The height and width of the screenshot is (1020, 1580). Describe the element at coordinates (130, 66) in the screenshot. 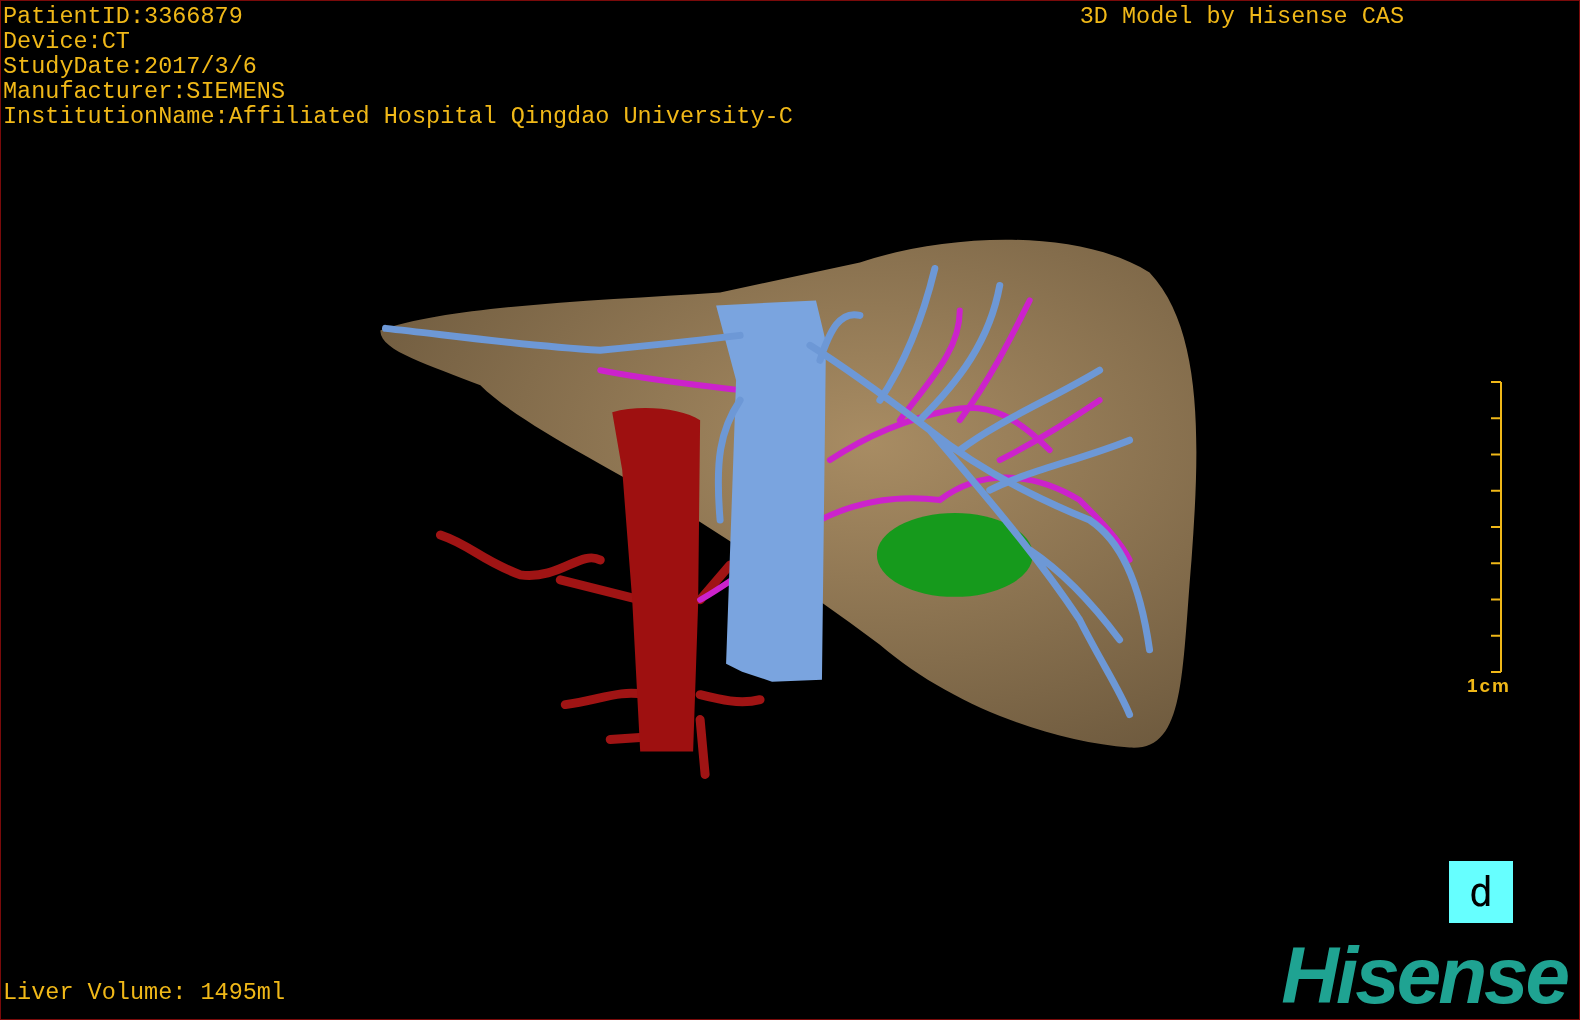

I see `info-text: StudyDate:2017/3/6` at that location.